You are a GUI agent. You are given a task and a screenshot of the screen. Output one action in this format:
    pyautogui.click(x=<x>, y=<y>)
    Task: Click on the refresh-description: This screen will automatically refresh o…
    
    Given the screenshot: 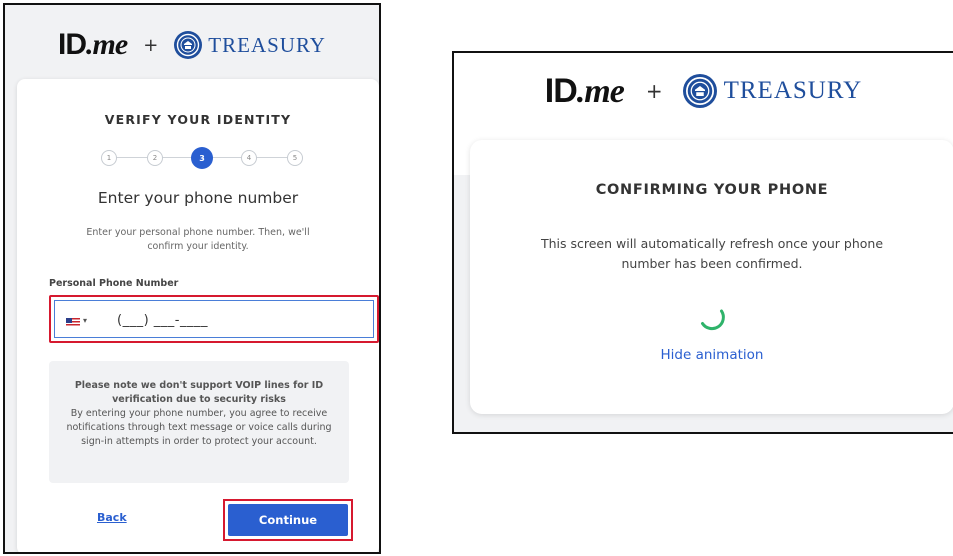 What is the action you would take?
    pyautogui.click(x=712, y=253)
    